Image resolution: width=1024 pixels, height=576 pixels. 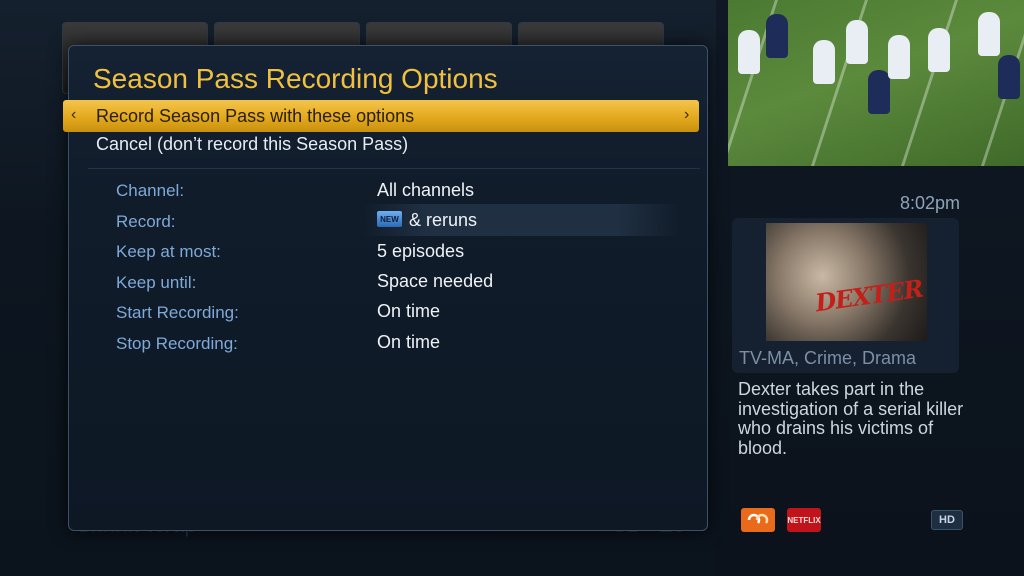 What do you see at coordinates (804, 520) in the screenshot?
I see `netflix-logo: NETFLIX` at bounding box center [804, 520].